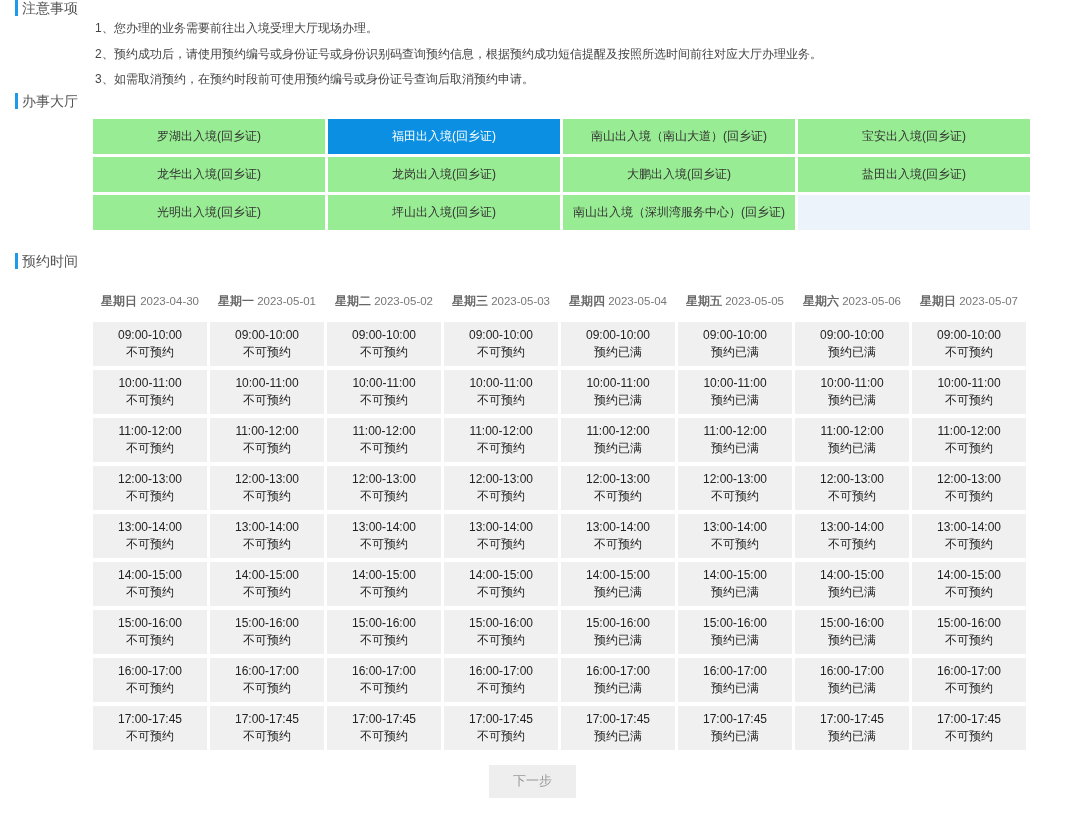  Describe the element at coordinates (735, 301) in the screenshot. I see `day-header: 星期五 2023-05-05` at that location.